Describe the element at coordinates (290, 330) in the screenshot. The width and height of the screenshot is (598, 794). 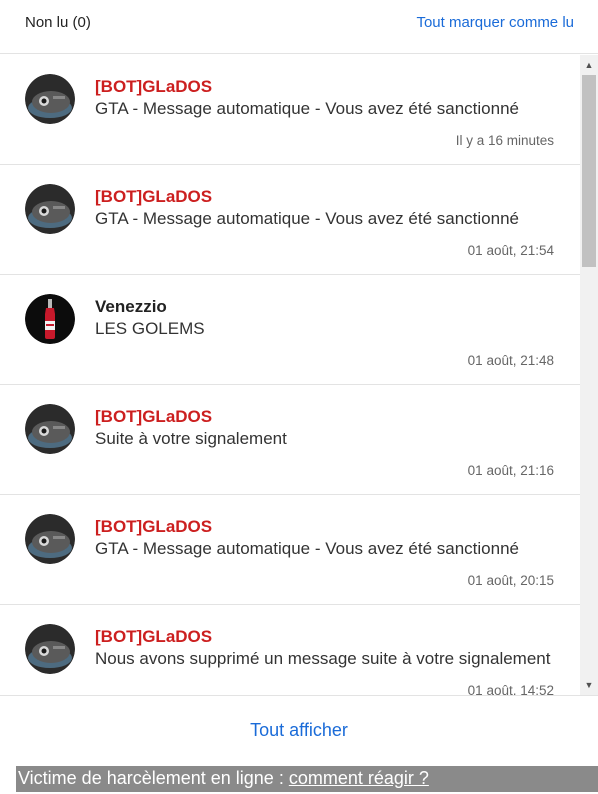
I see `message-item: Venezzio LES GOLEMS 01 août, 21:48` at that location.